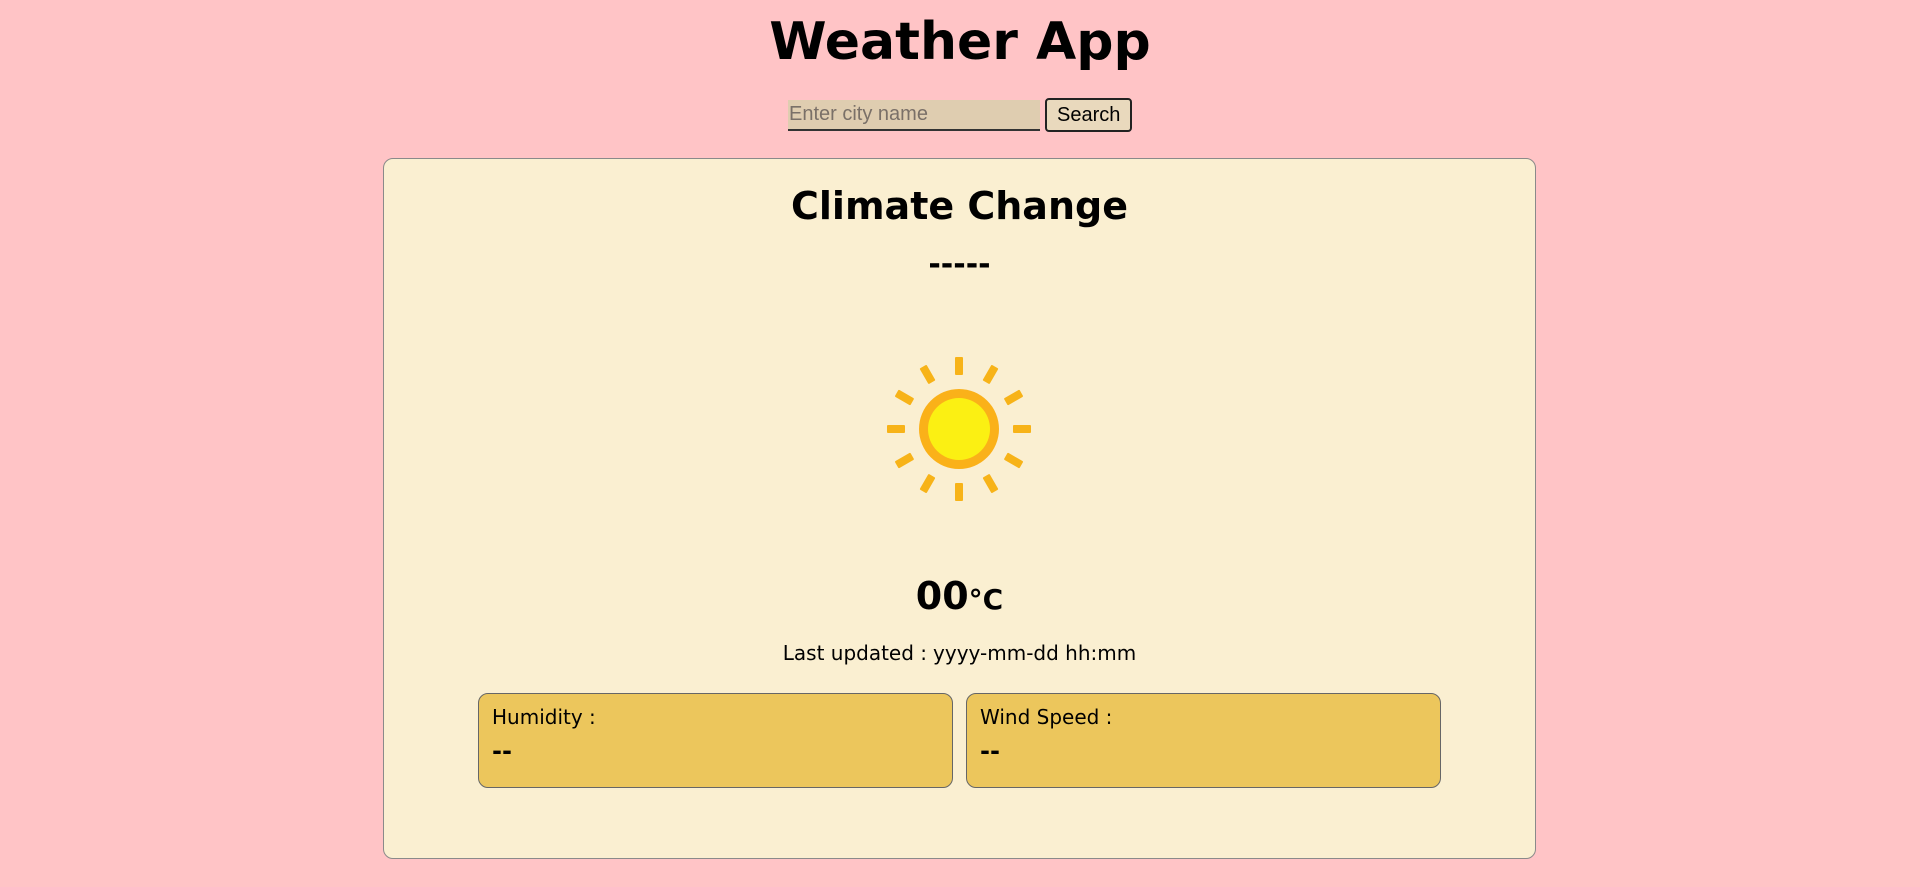 Image resolution: width=1920 pixels, height=887 pixels. What do you see at coordinates (960, 42) in the screenshot?
I see `app-title: Weather App` at bounding box center [960, 42].